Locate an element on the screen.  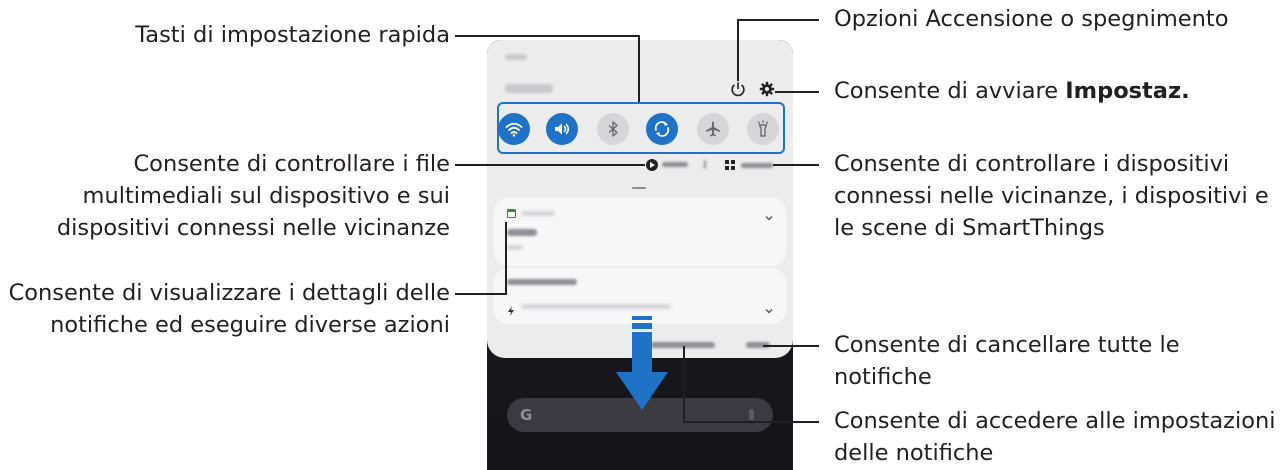
power-leader is located at coordinates (778, 20).